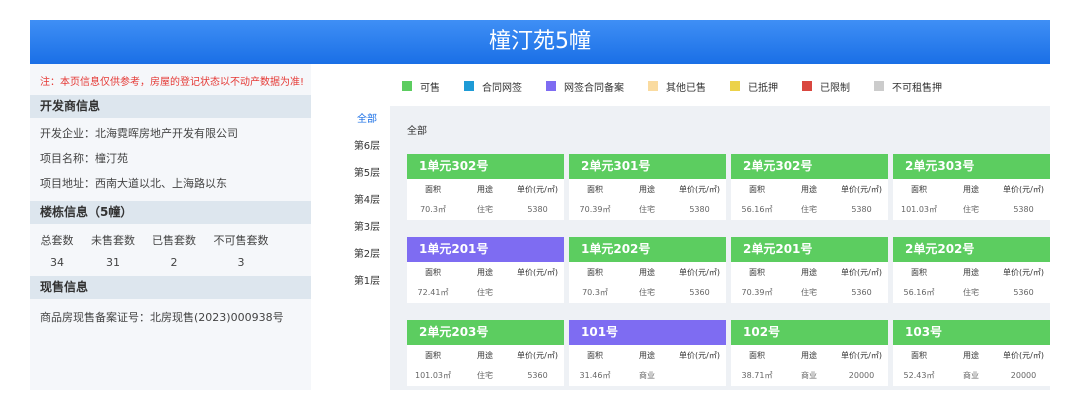 Image resolution: width=1080 pixels, height=420 pixels. I want to click on stat-label: 未售套数, so click(113, 240).